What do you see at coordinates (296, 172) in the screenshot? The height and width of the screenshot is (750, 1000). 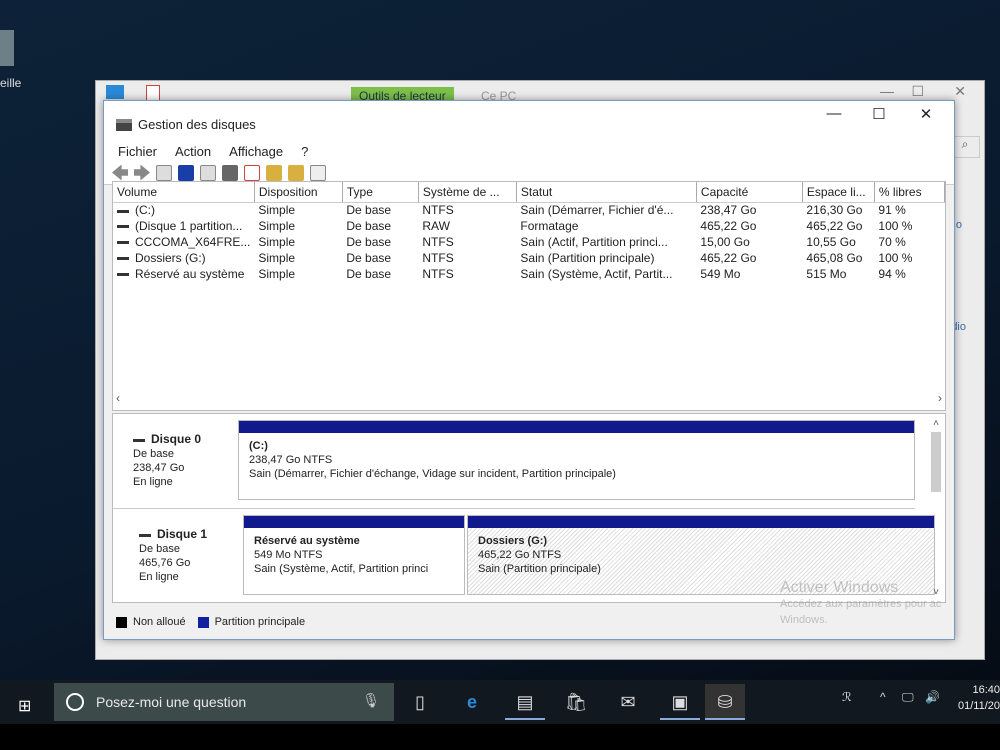 I see `search-folder-icon` at bounding box center [296, 172].